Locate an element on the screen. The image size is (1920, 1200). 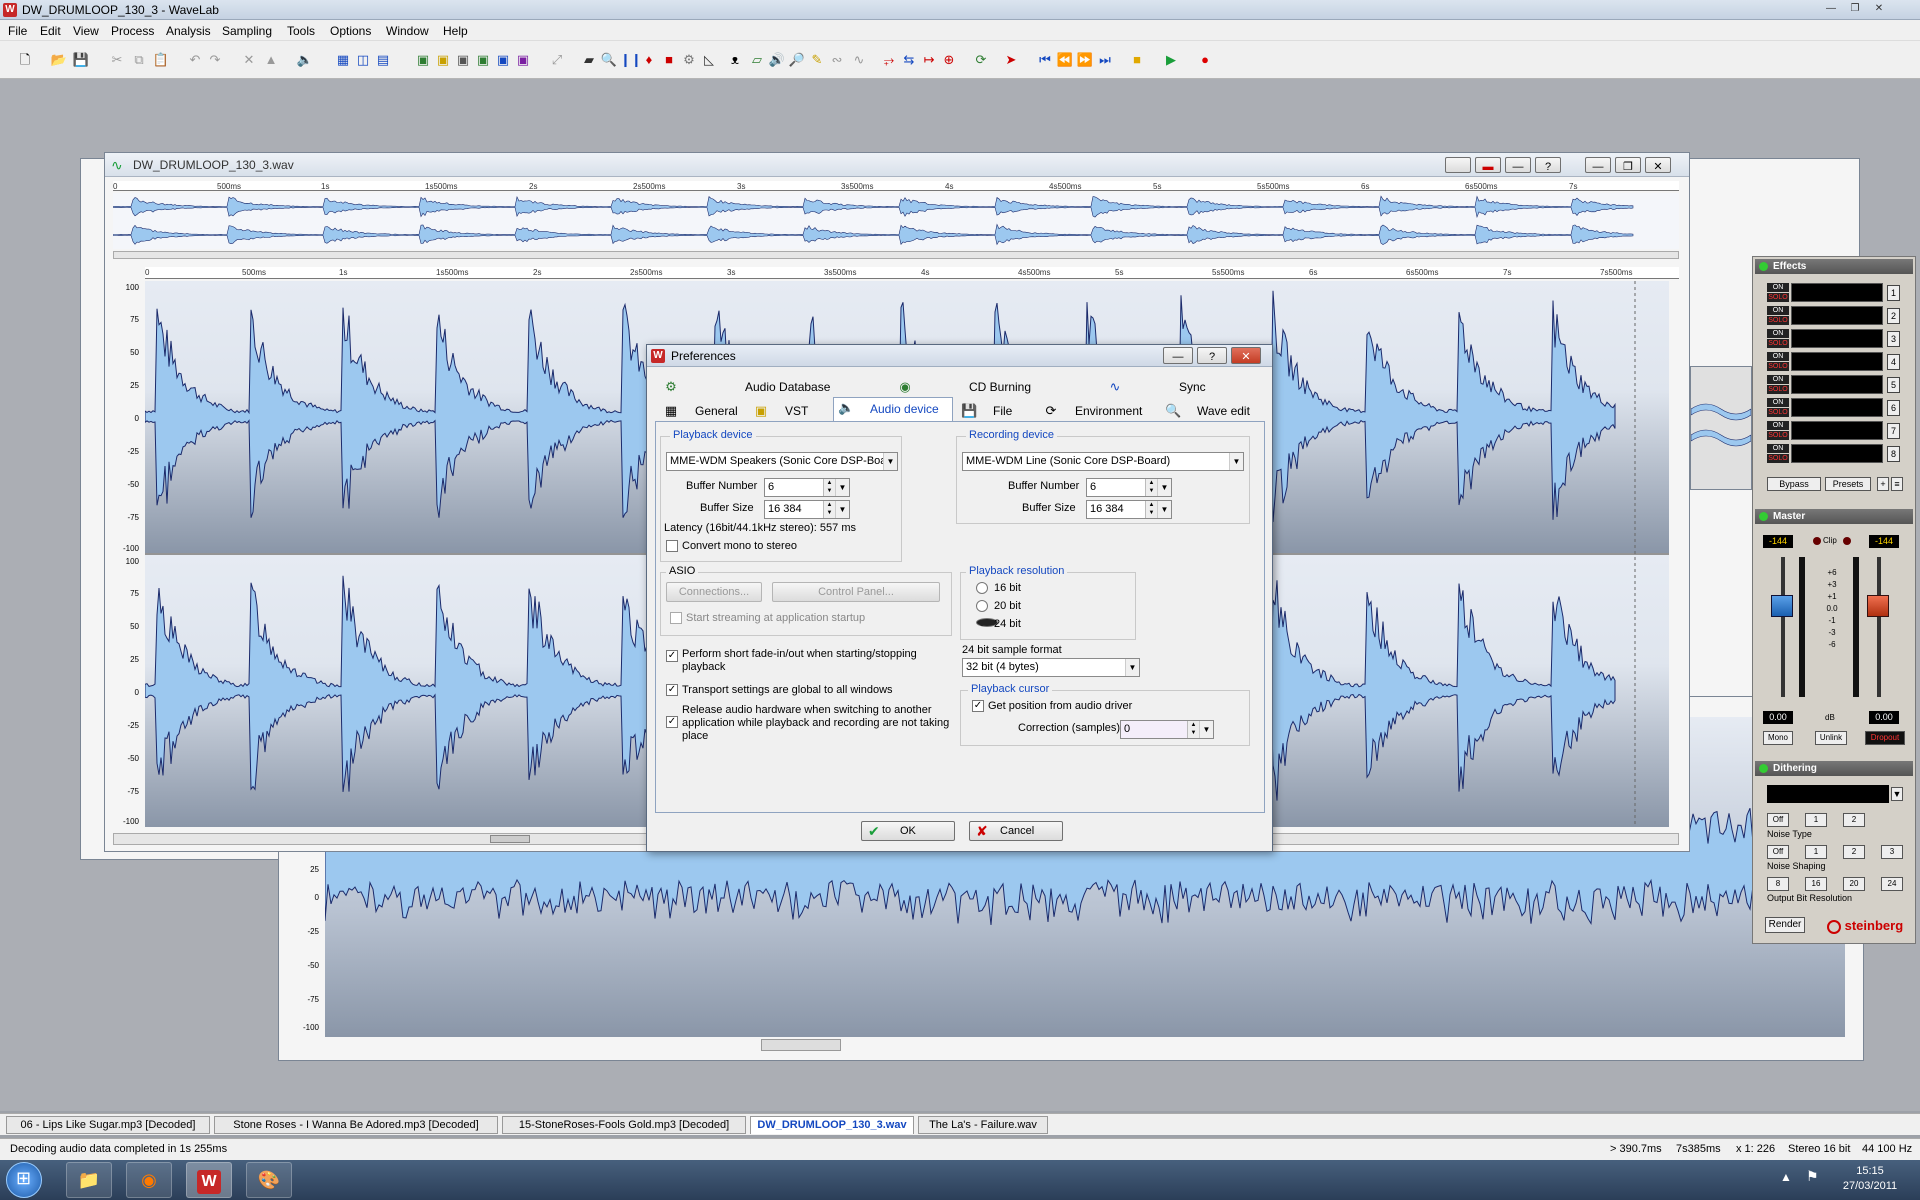
dialog-help-button: ? is located at coordinates (1212, 355).